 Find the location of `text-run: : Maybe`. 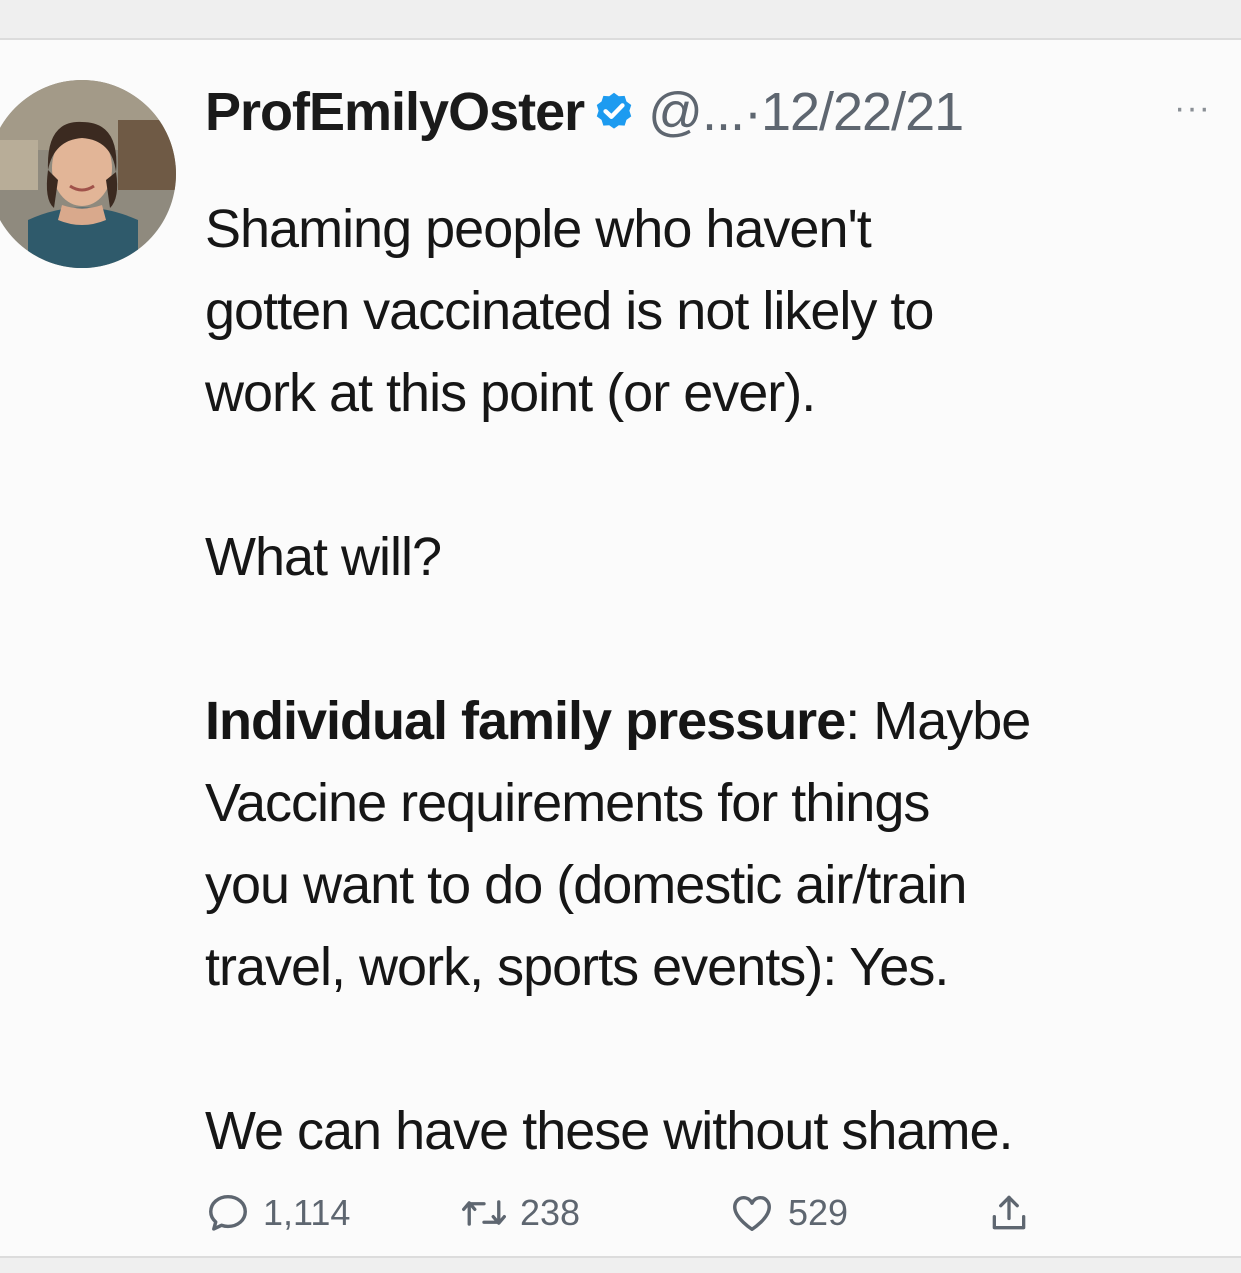

text-run: : Maybe is located at coordinates (938, 721).